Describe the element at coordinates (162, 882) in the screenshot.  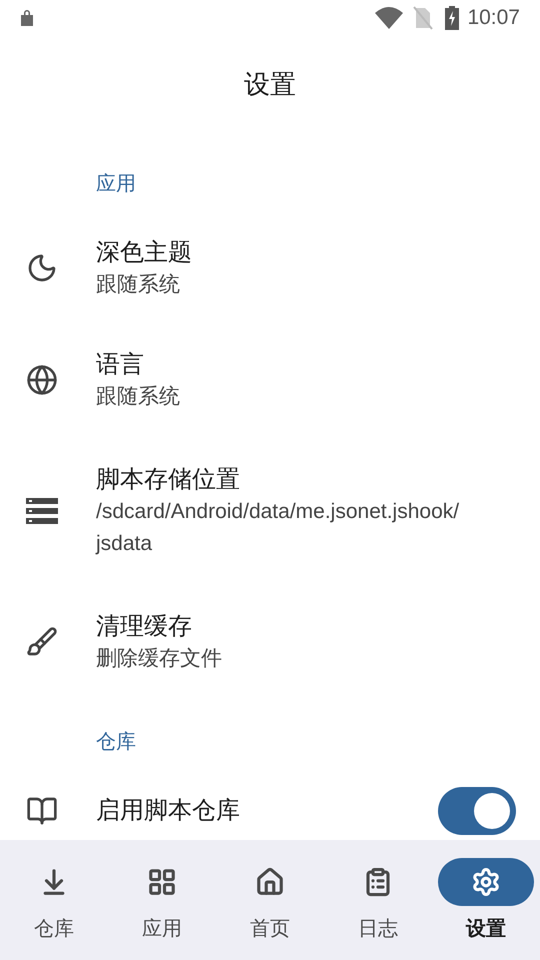
I see `grid-icon` at that location.